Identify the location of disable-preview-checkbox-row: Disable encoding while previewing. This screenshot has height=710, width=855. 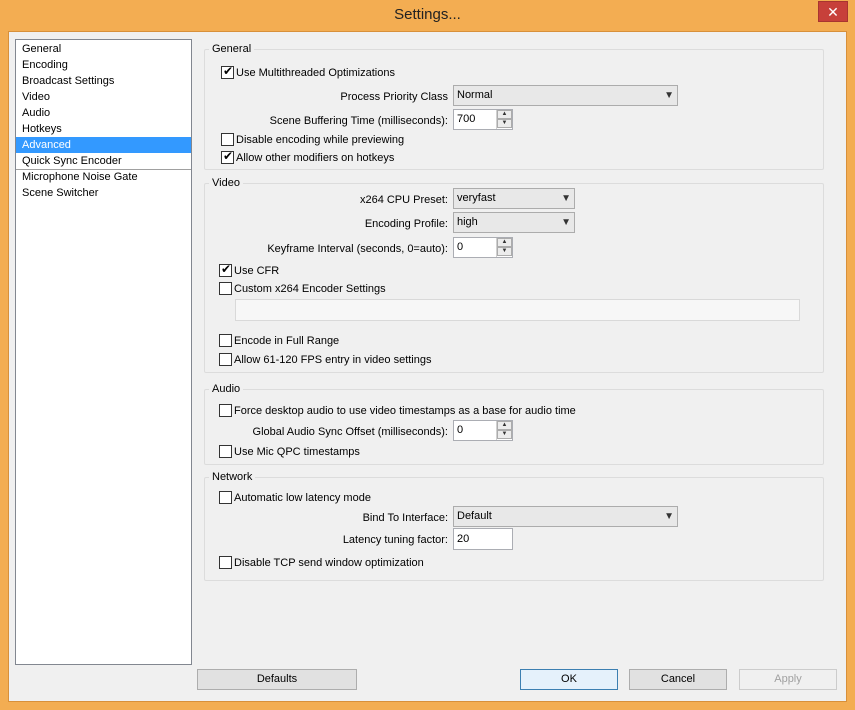
(312, 139).